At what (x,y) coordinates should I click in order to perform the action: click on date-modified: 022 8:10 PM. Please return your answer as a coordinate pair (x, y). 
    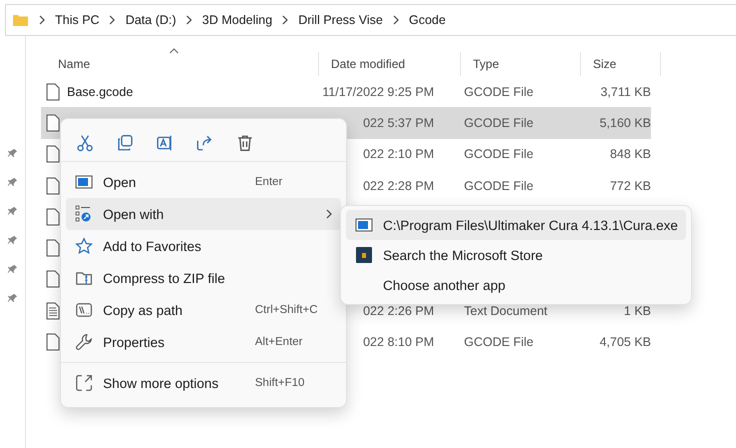
    Looking at the image, I should click on (398, 342).